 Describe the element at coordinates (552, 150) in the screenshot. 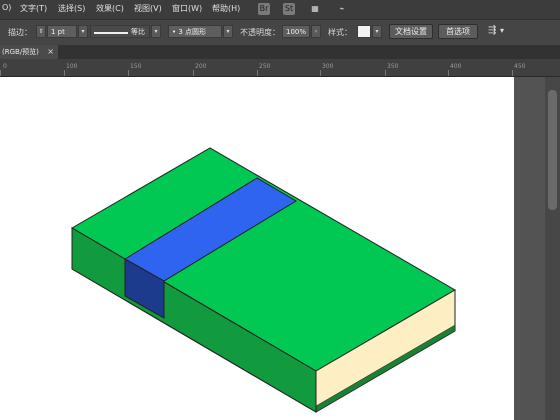

I see `scrollbar-thumb` at that location.